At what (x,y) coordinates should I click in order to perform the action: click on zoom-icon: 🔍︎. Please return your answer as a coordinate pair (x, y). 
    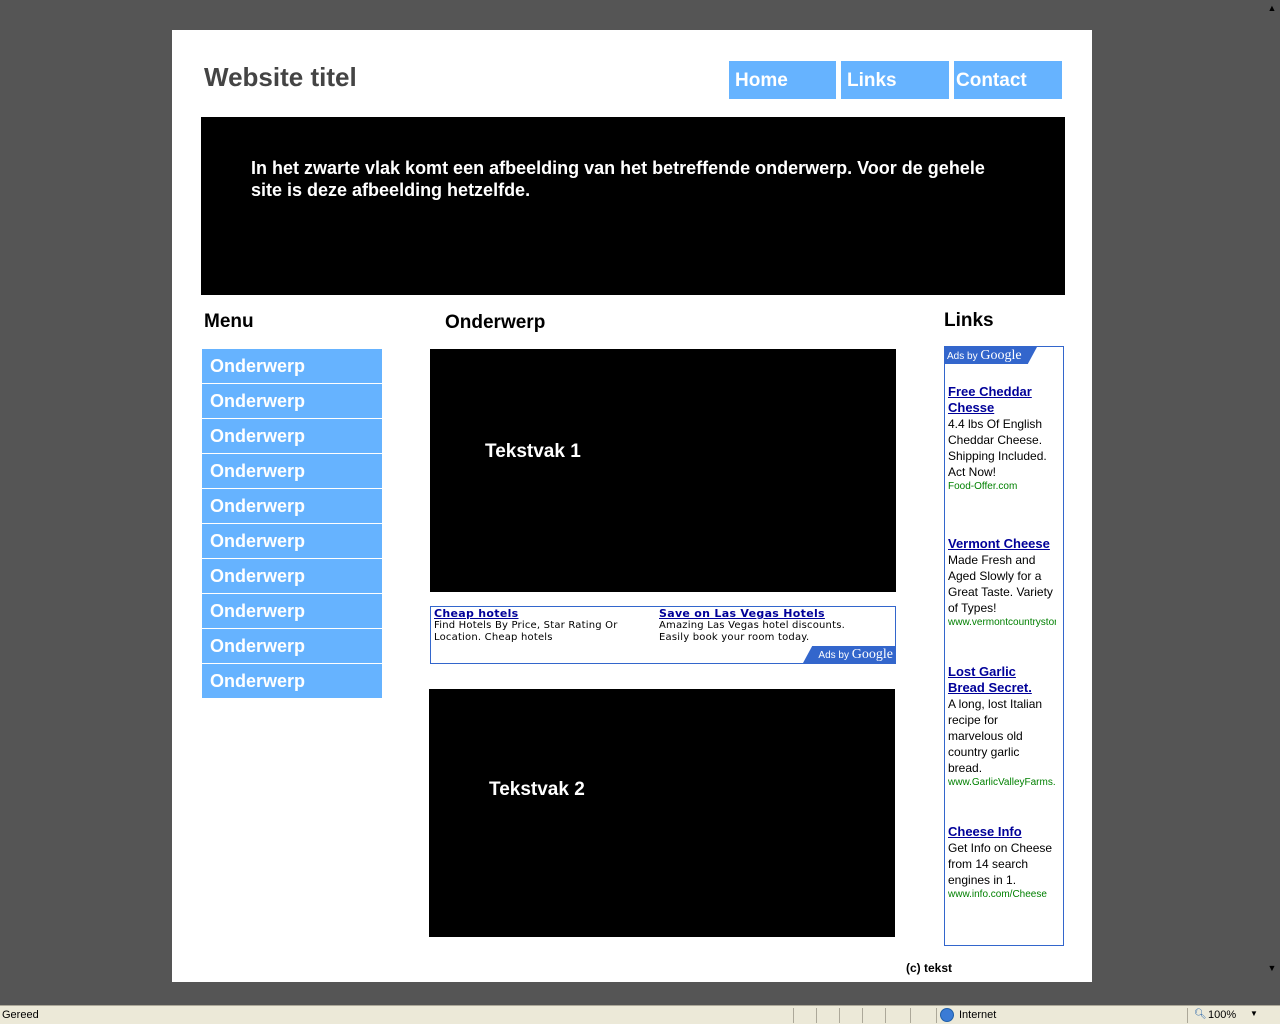
    Looking at the image, I should click on (1200, 1014).